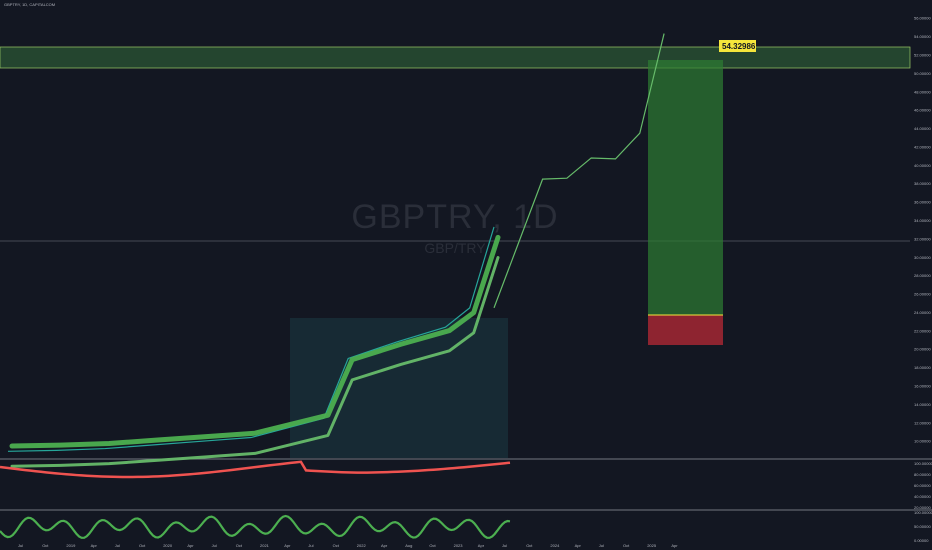  What do you see at coordinates (408, 545) in the screenshot?
I see `time-tick-label: Aug` at bounding box center [408, 545].